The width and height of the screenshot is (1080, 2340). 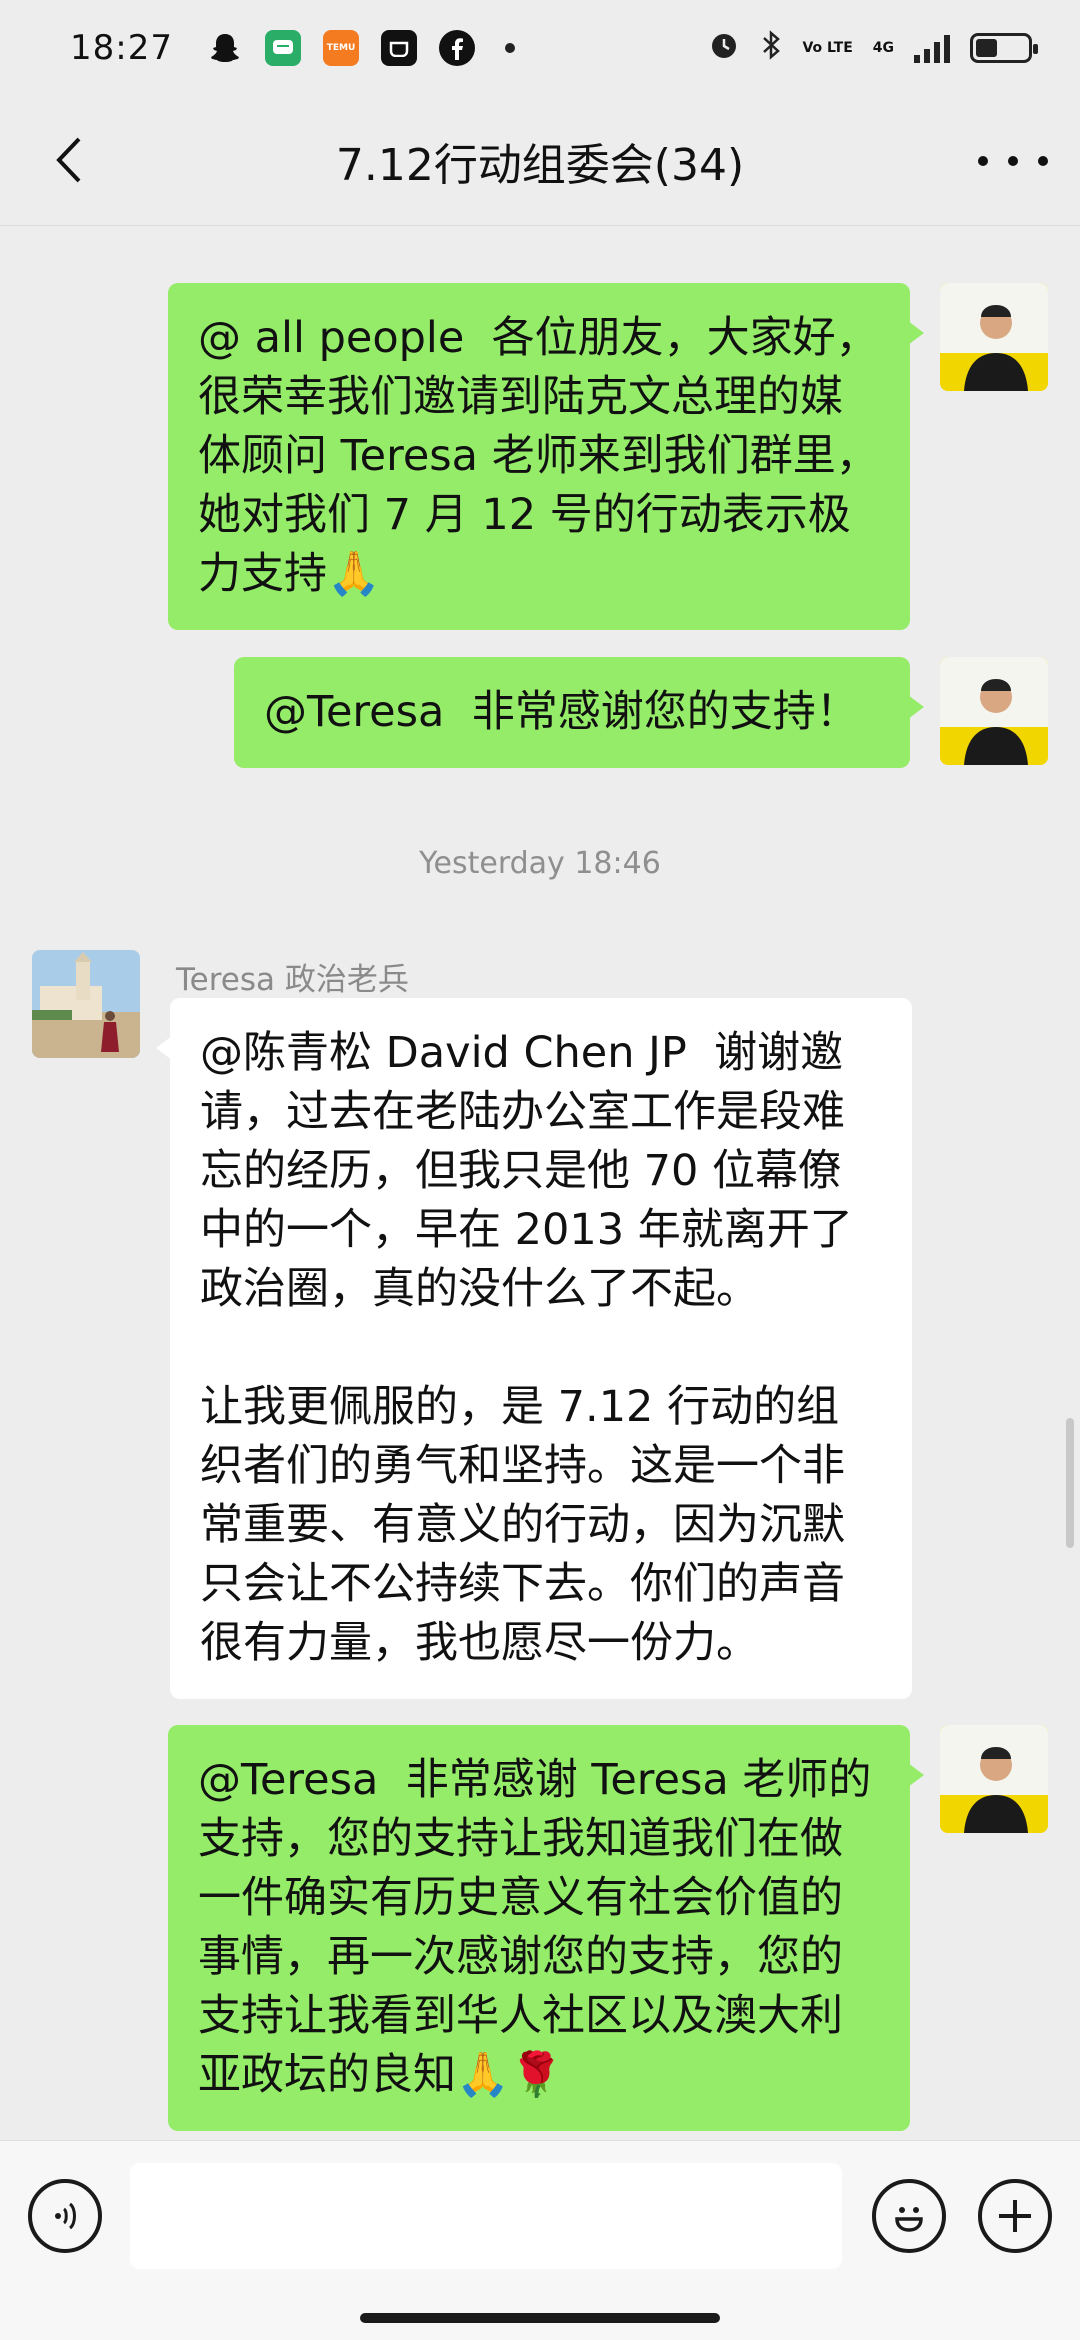 I want to click on chevron-left-icon, so click(x=68, y=160).